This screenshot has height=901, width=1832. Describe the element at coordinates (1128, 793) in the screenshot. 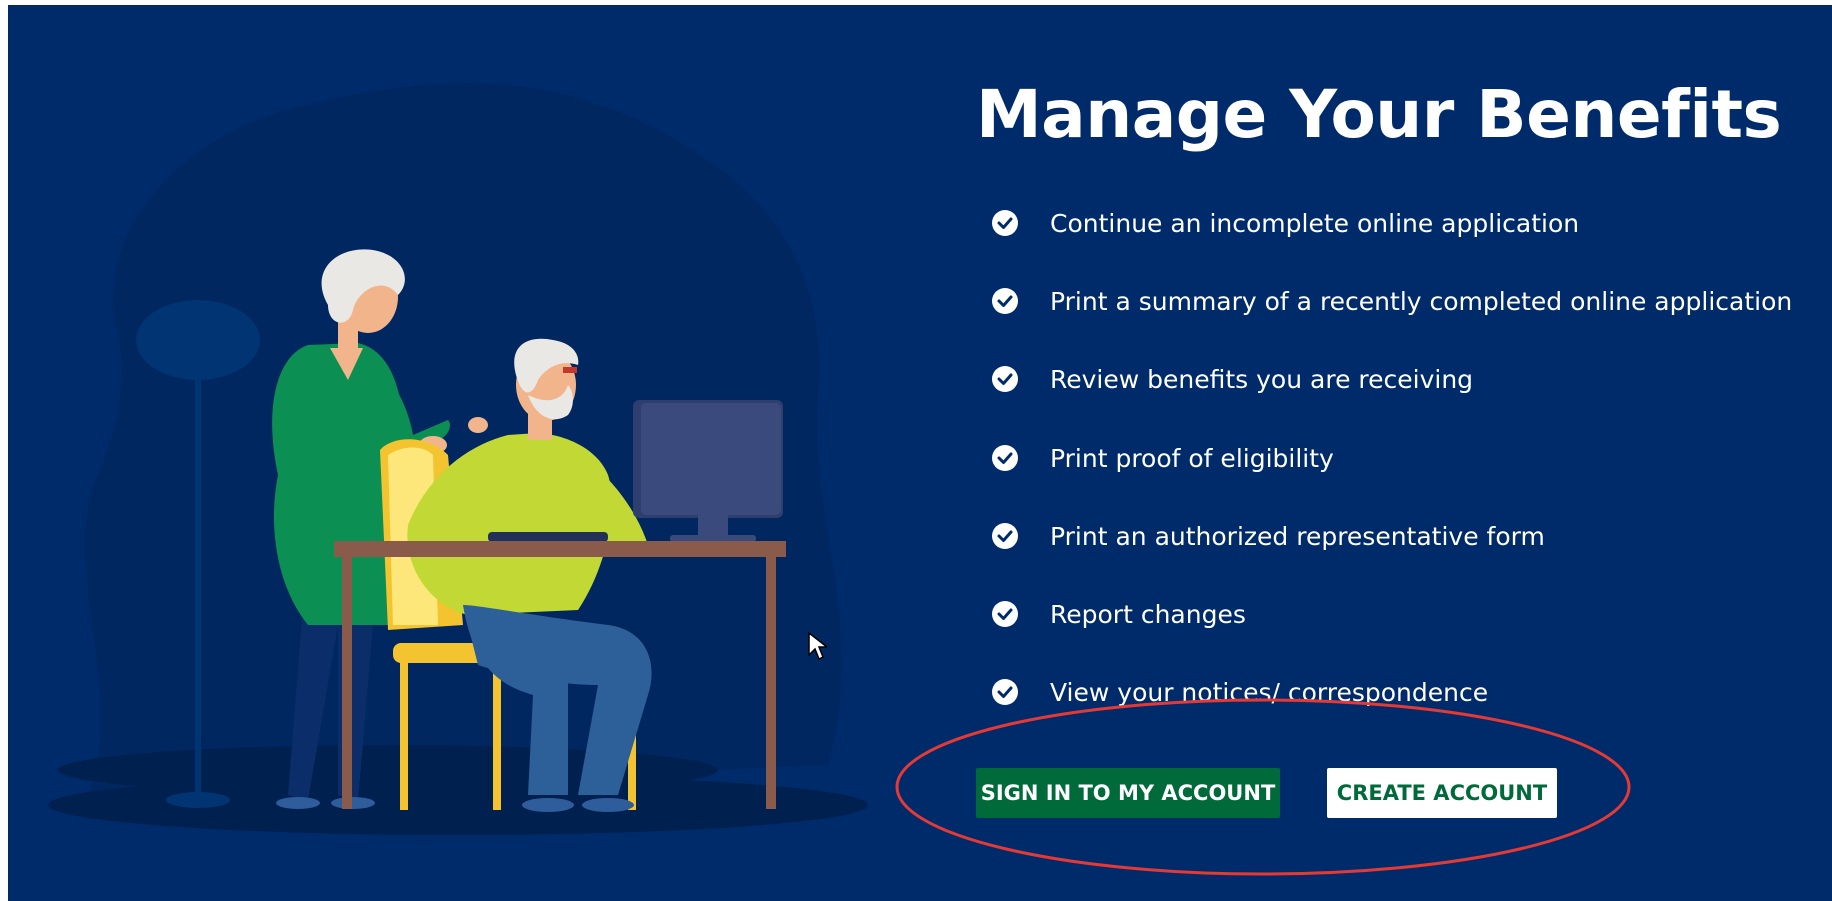

I see `sign-in-button: SIGN IN TO MY ACCOUNT` at that location.